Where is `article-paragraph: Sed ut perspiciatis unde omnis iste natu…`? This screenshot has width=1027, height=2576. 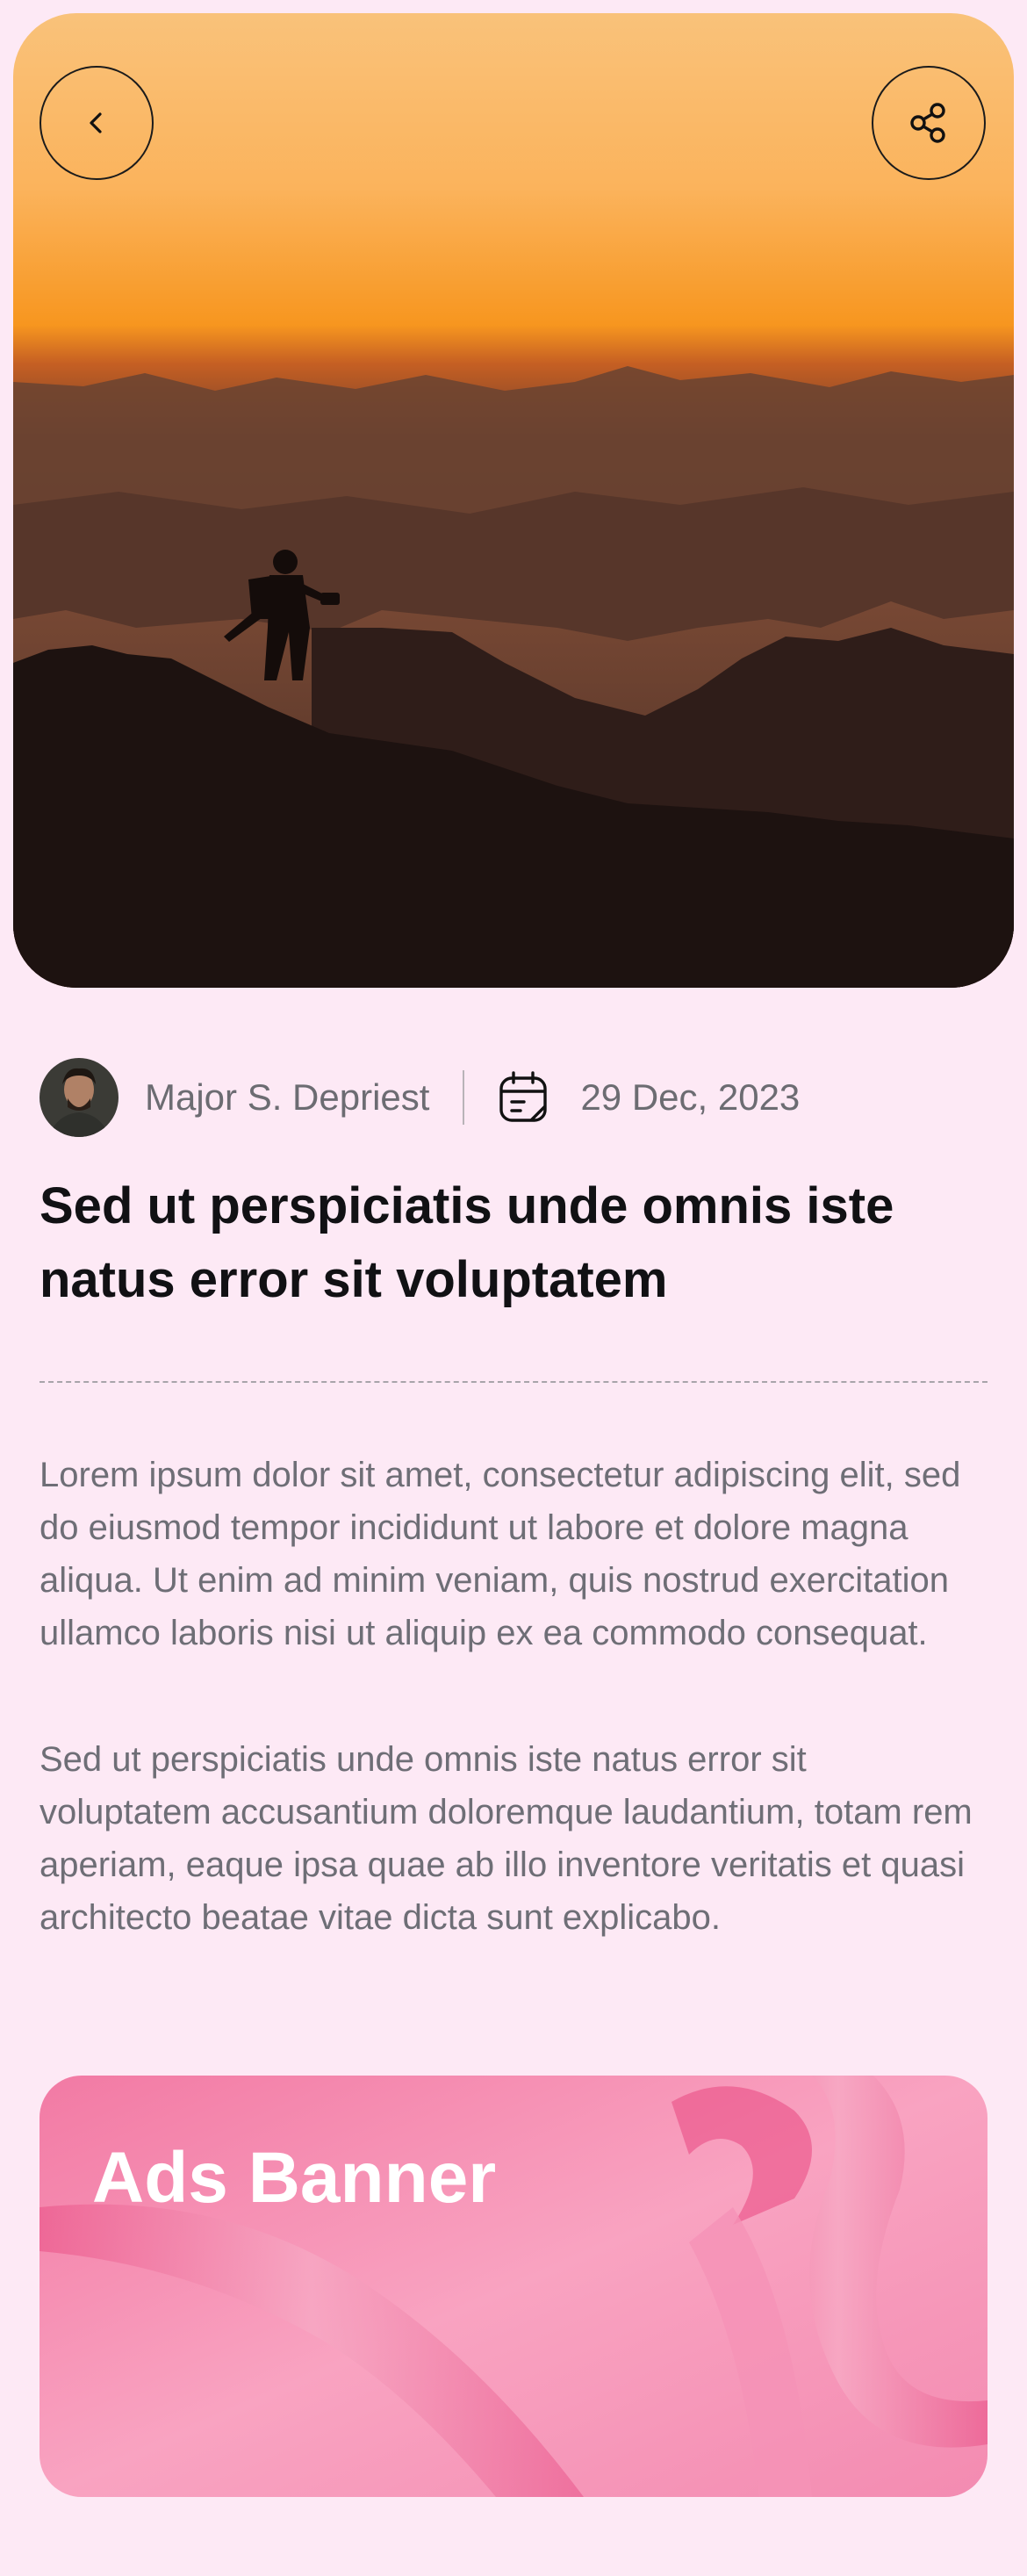 article-paragraph: Sed ut perspiciatis unde omnis iste natu… is located at coordinates (507, 1838).